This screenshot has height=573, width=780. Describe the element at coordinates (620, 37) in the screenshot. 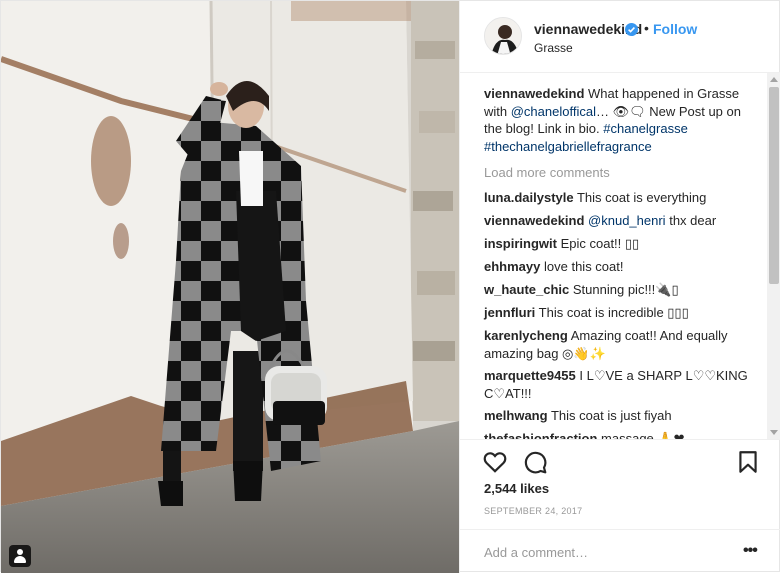

I see `post-header: viennawedekind • Follow Grasse` at that location.